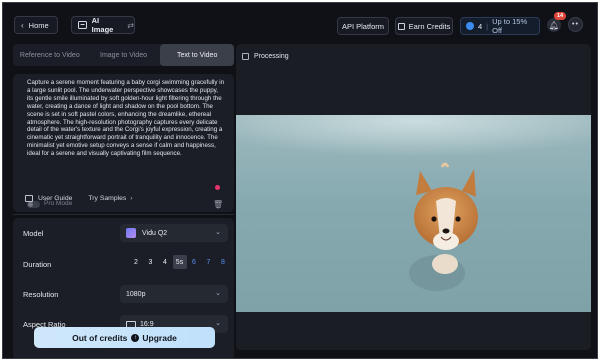 This screenshot has width=600, height=361. I want to click on home-label: Home, so click(38, 25).